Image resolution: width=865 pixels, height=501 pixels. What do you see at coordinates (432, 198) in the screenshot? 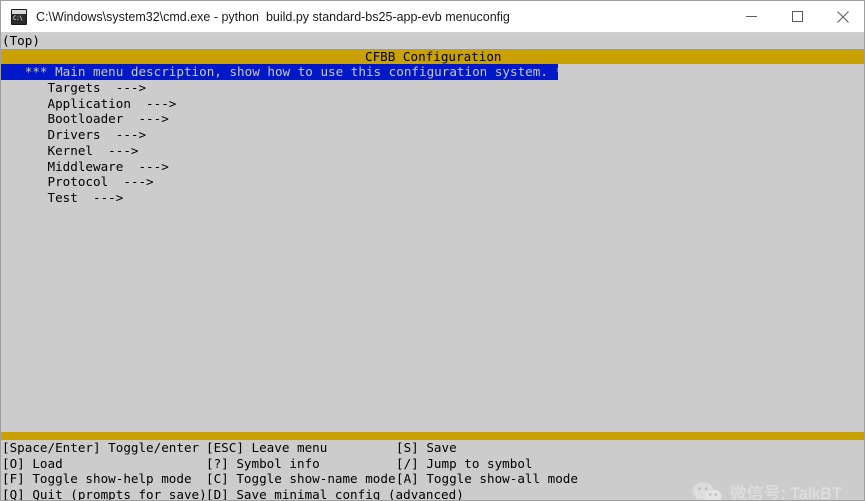
I see `menu-item-test: Test --->` at bounding box center [432, 198].